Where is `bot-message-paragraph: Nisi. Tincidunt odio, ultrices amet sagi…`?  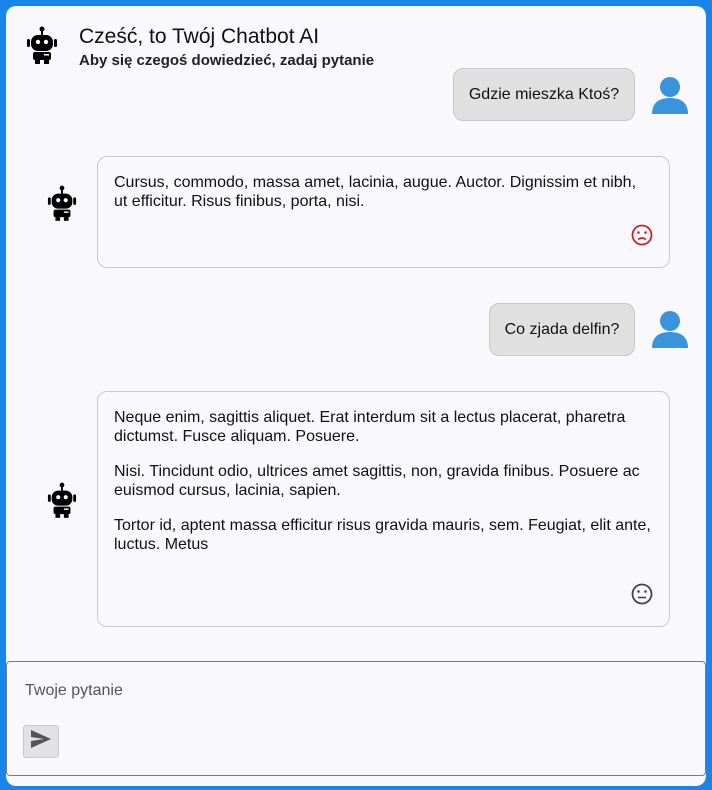
bot-message-paragraph: Nisi. Tincidunt odio, ultrices amet sagi… is located at coordinates (377, 481).